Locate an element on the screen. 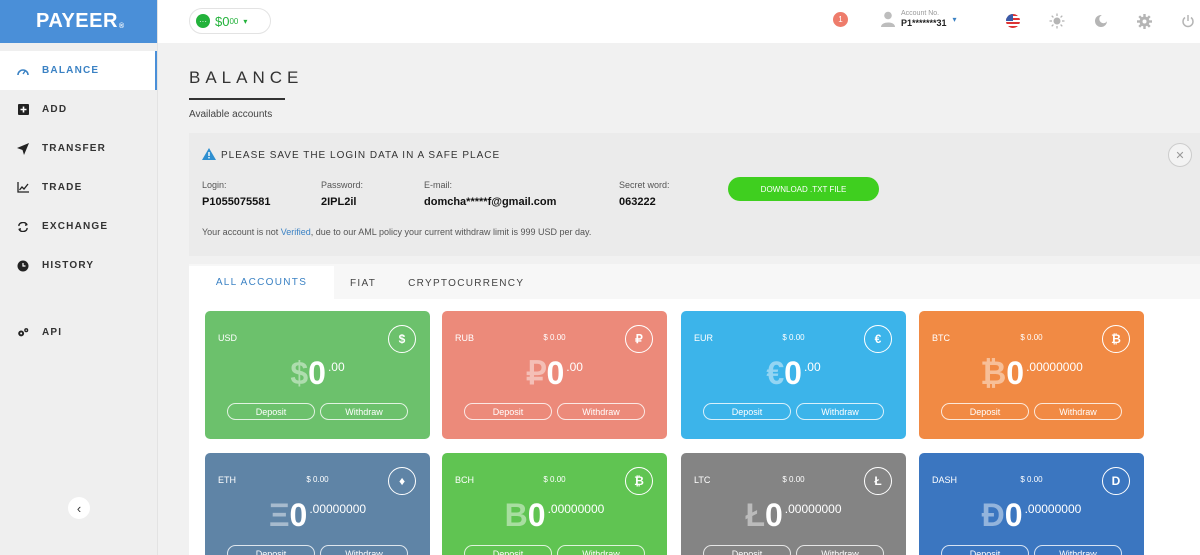 The height and width of the screenshot is (555, 1200). login-credential: Login: P1055075581 is located at coordinates (236, 194).